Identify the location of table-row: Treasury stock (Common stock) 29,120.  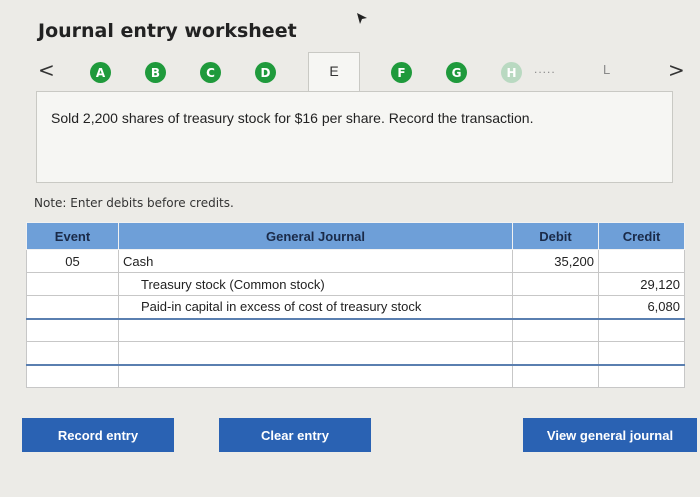
(355, 284).